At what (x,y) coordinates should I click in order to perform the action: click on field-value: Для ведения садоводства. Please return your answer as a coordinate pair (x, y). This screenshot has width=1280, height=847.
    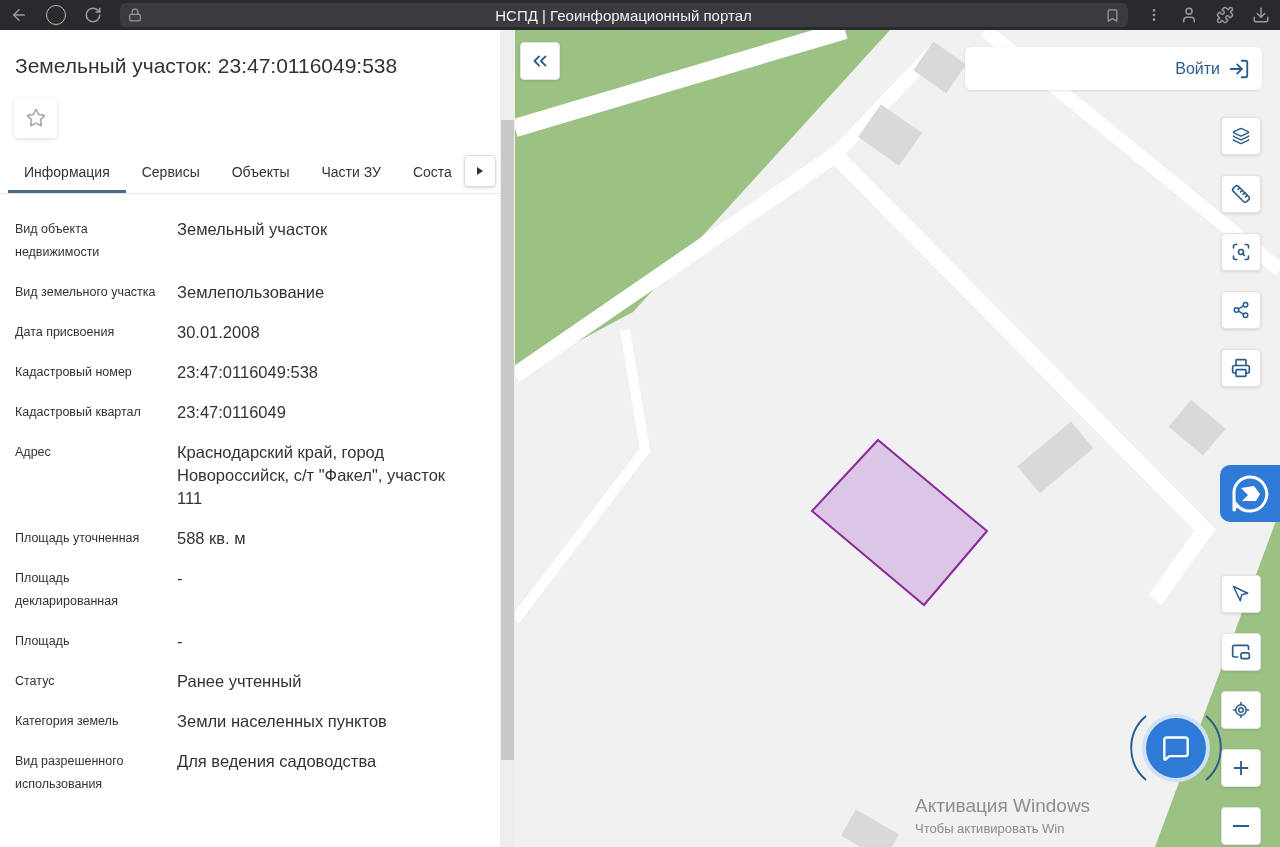
    Looking at the image, I should click on (277, 761).